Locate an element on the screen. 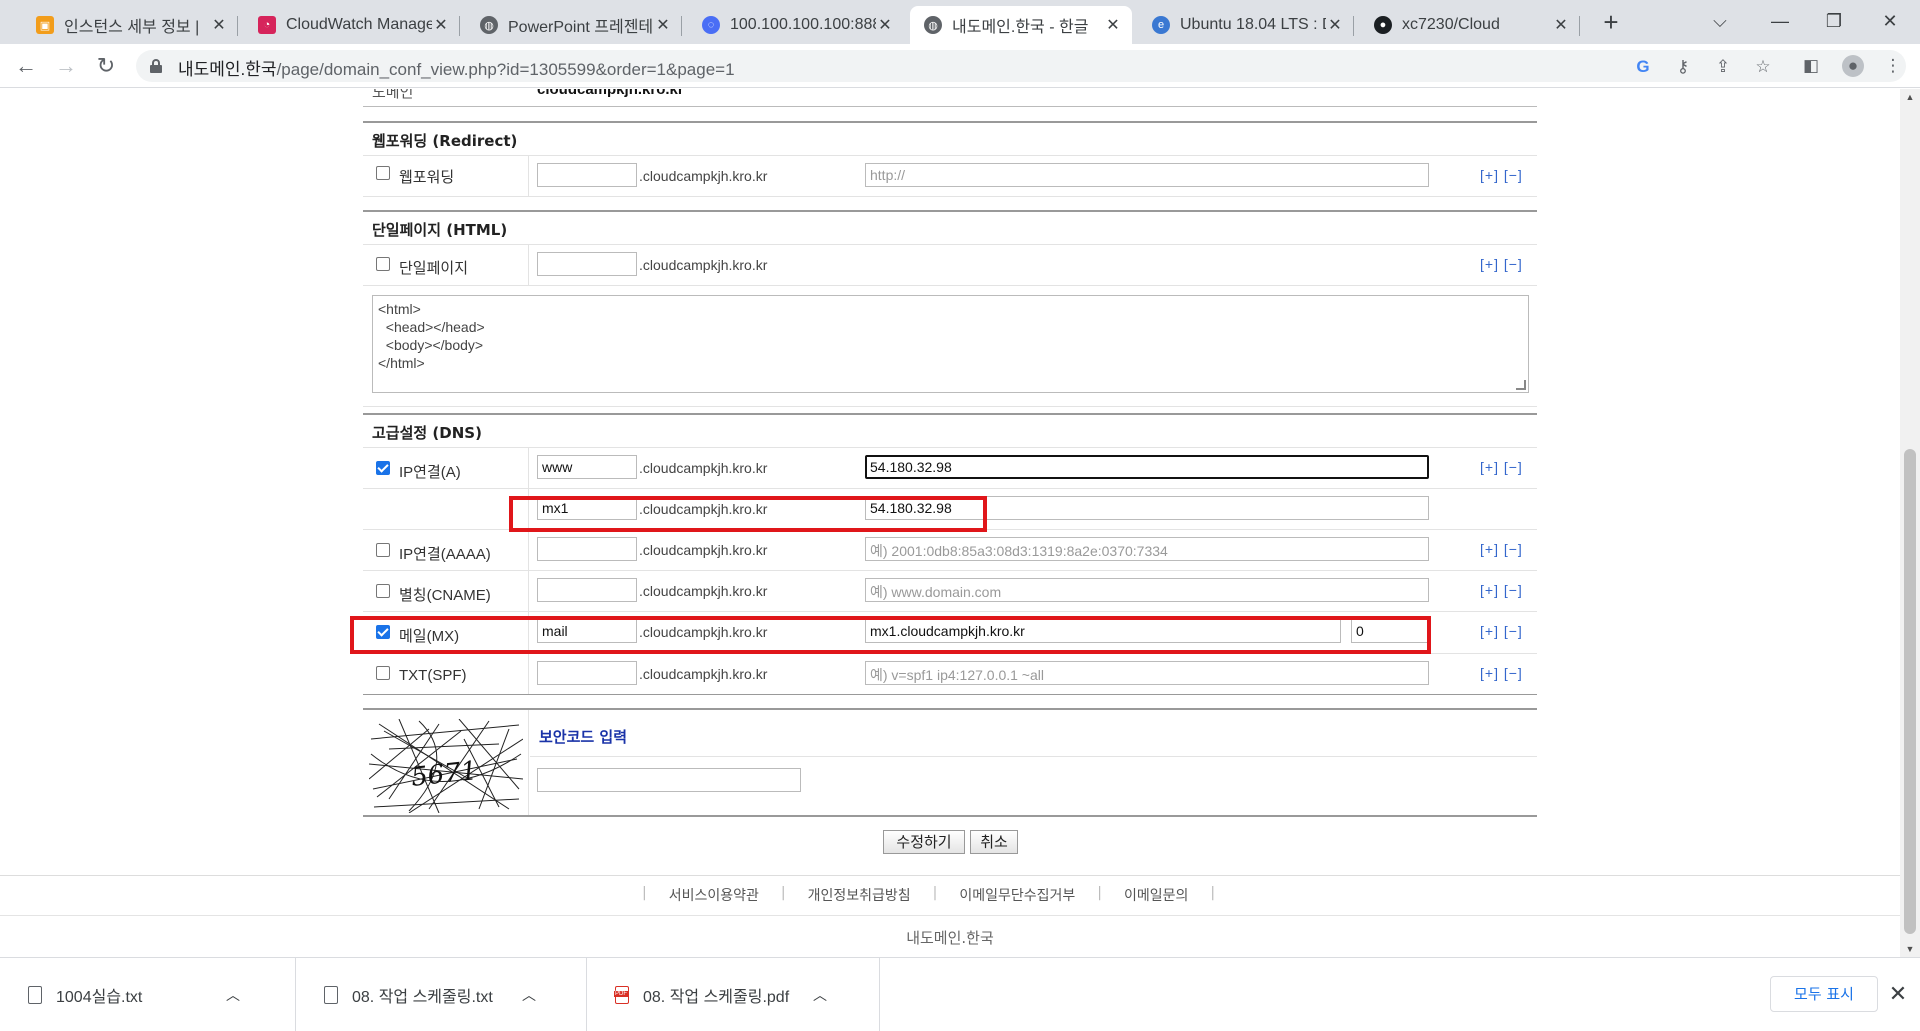  dns-aaaa-label: IP연결(AAAA) is located at coordinates (445, 554).